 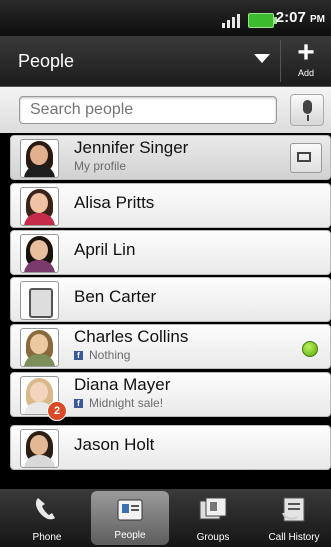 I want to click on signal-icon, so click(x=233, y=20).